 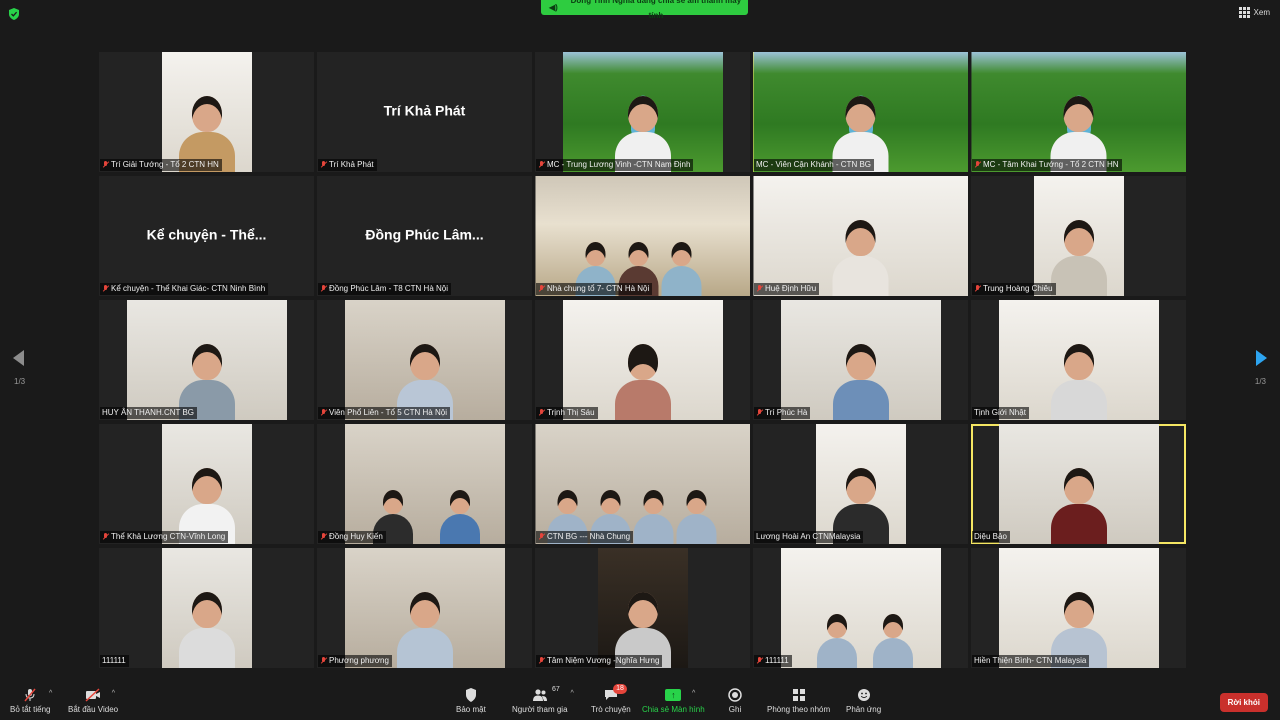 I want to click on meeting-toolbar, so click(x=640, y=702).